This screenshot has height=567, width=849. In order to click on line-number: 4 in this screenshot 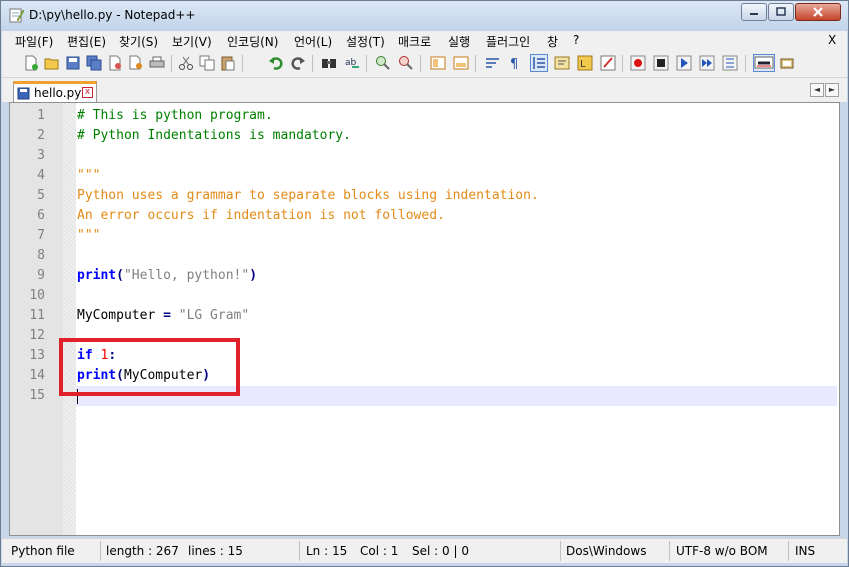, I will do `click(41, 175)`.